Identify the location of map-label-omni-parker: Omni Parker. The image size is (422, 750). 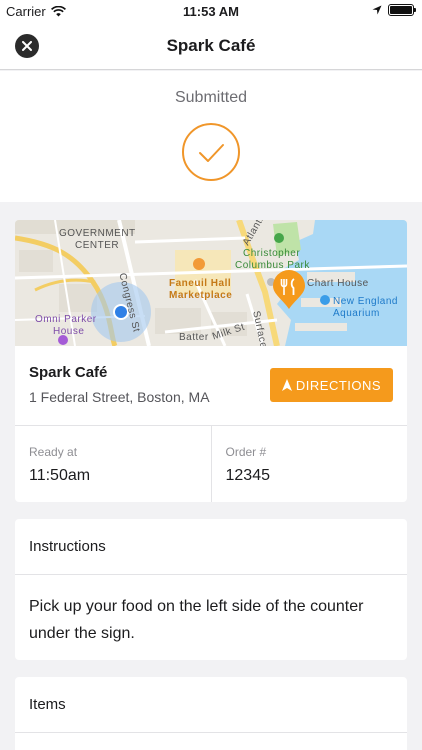
(66, 319).